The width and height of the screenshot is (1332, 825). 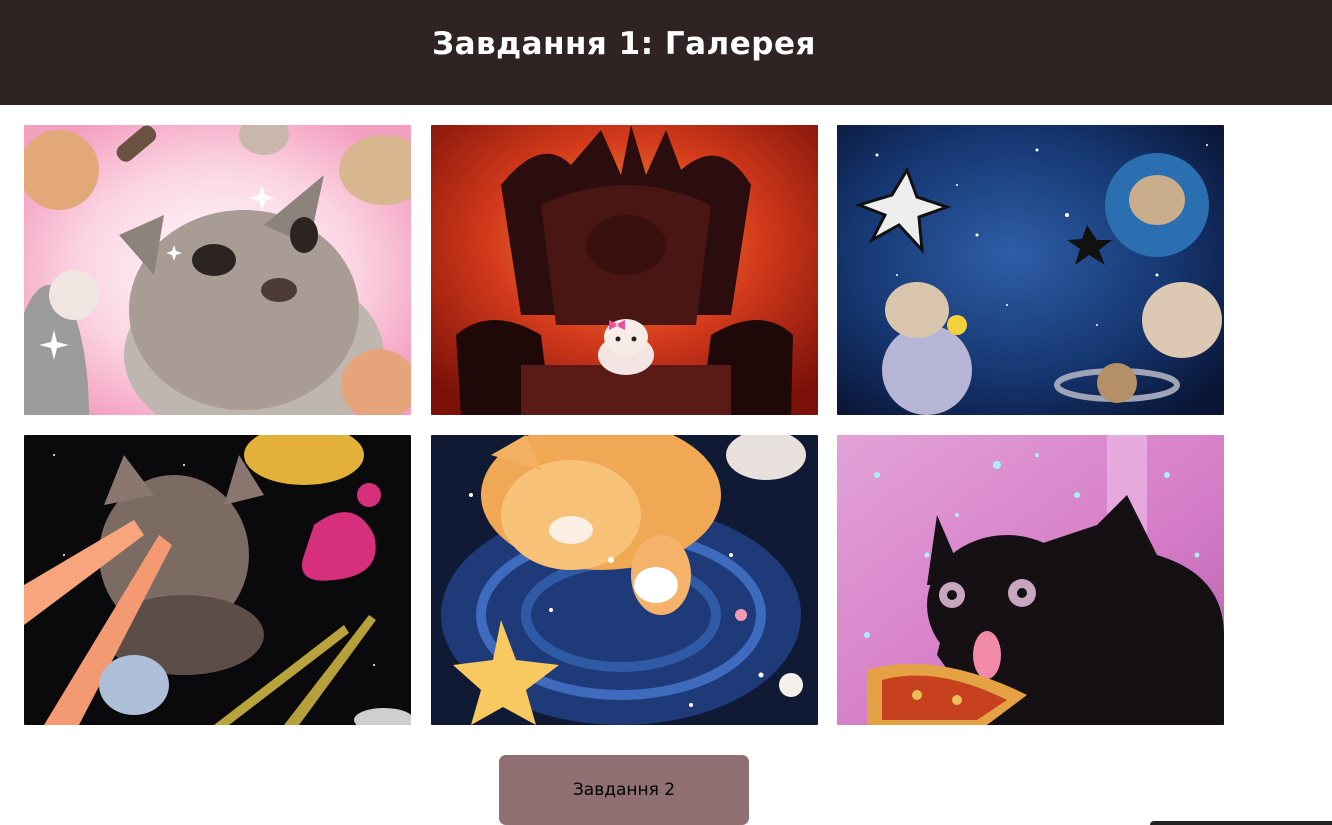 What do you see at coordinates (1241, 823) in the screenshot?
I see `window-edge-bar` at bounding box center [1241, 823].